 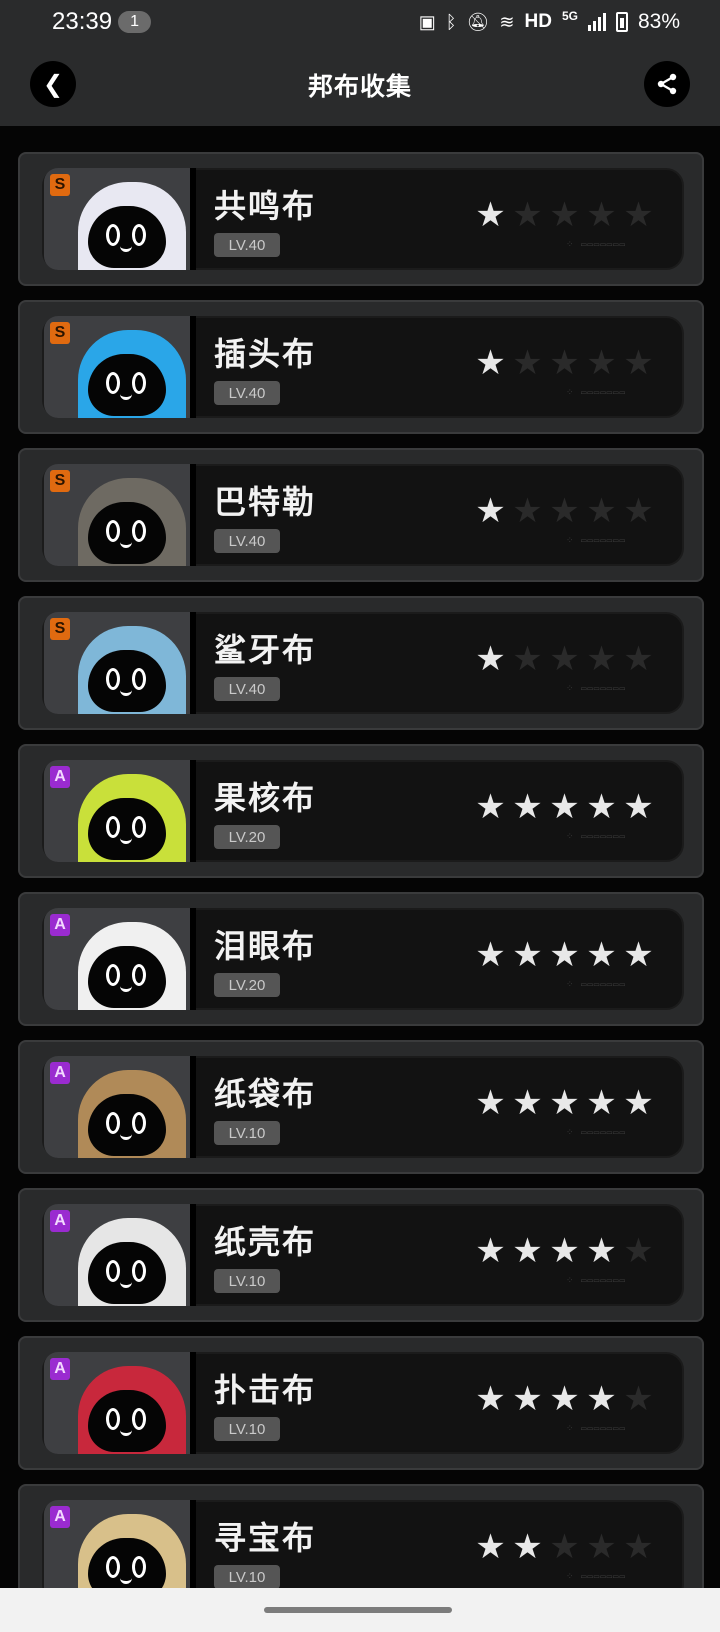 What do you see at coordinates (621, 22) in the screenshot?
I see `battery-icon` at bounding box center [621, 22].